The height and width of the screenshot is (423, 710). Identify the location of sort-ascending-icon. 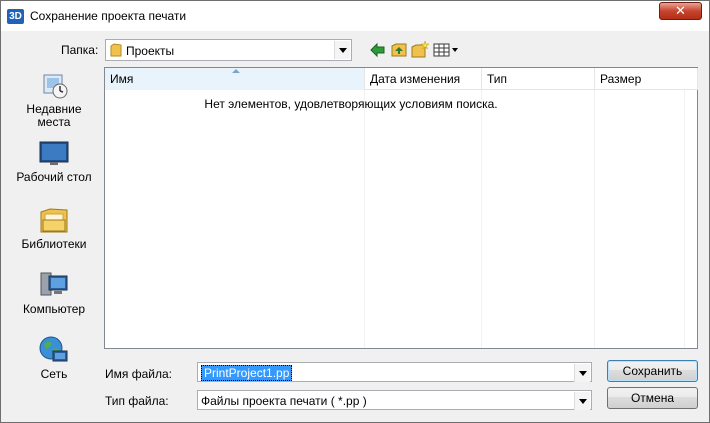
(236, 71).